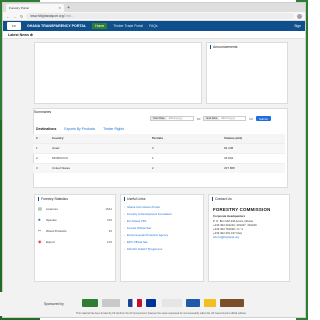 This screenshot has height=320, width=320. What do you see at coordinates (109, 219) in the screenshot?
I see `stat-value: 160` at bounding box center [109, 219].